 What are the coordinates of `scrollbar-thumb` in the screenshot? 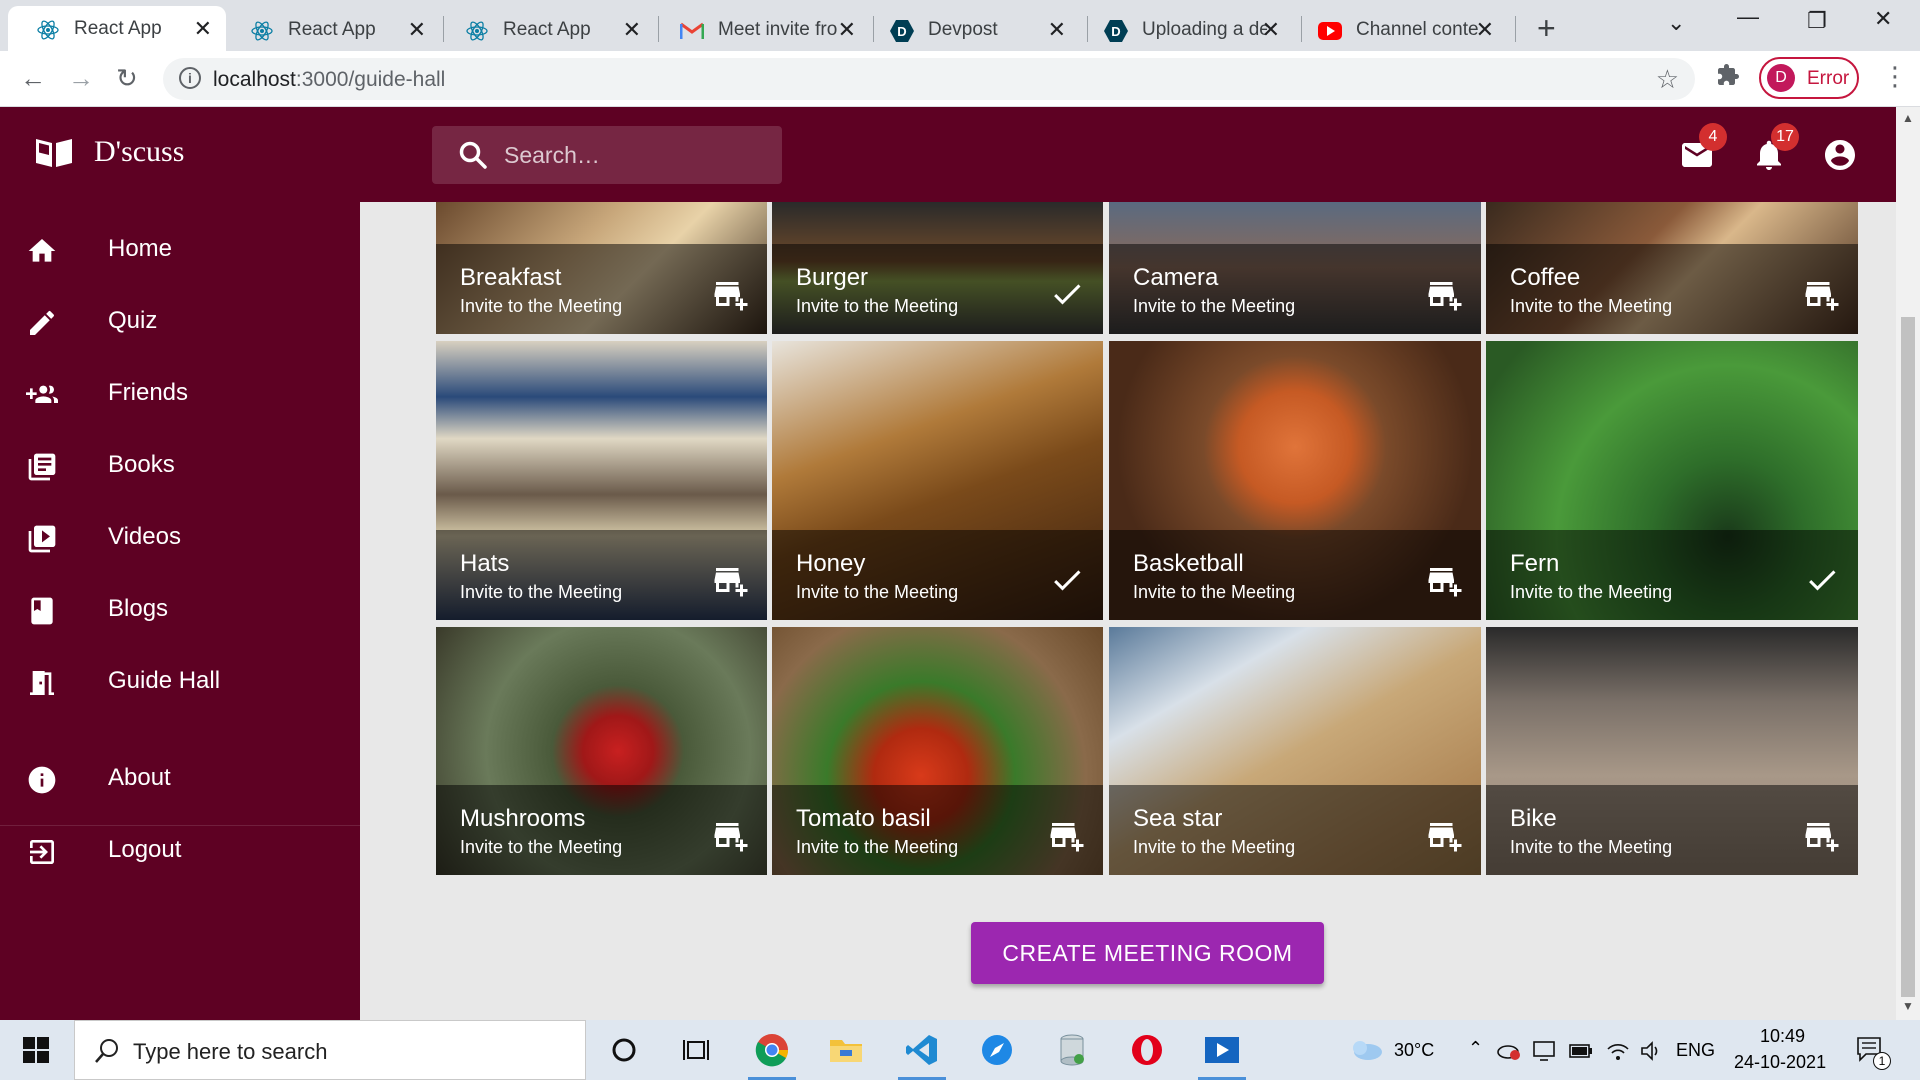 It's located at (1908, 657).